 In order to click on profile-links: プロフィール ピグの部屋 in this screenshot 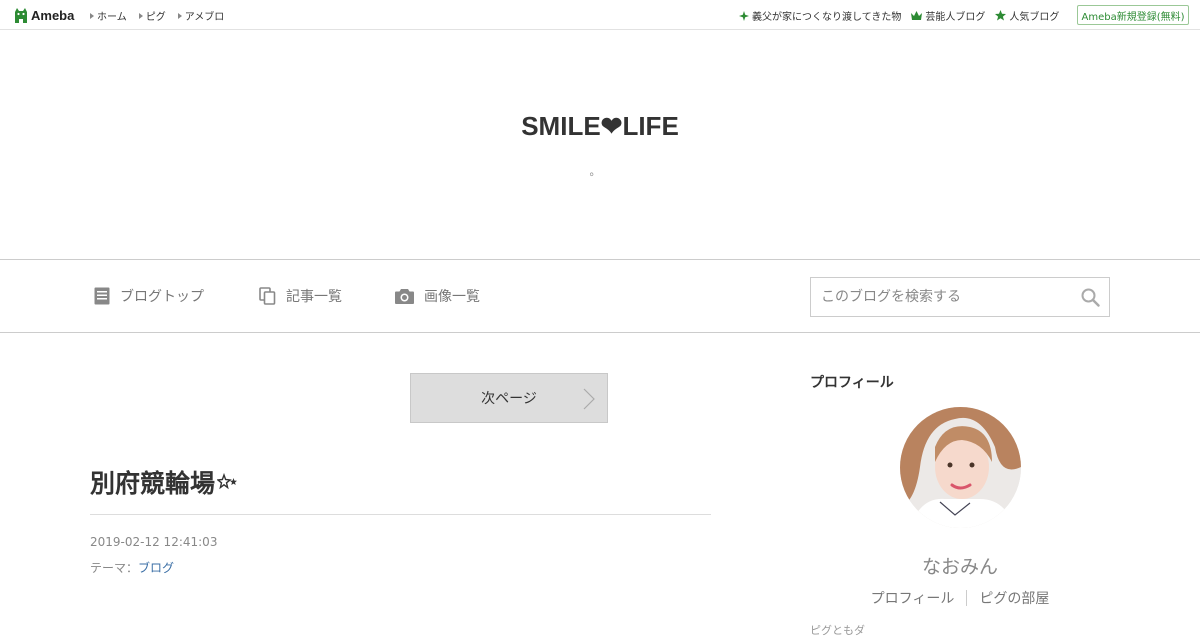, I will do `click(960, 598)`.